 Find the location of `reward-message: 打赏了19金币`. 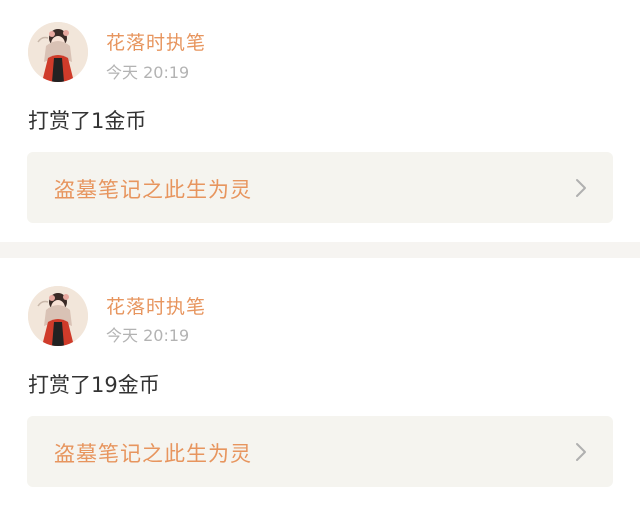

reward-message: 打赏了19金币 is located at coordinates (94, 385).